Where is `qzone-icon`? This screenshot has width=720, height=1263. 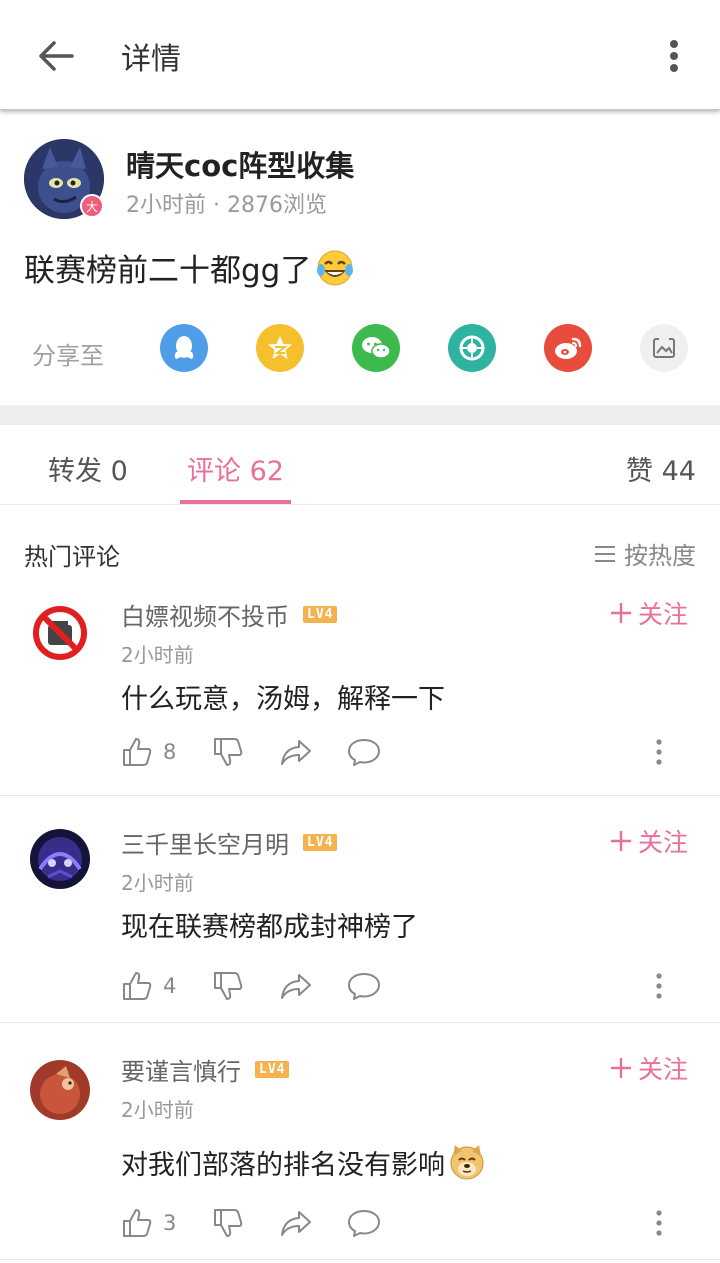
qzone-icon is located at coordinates (280, 347).